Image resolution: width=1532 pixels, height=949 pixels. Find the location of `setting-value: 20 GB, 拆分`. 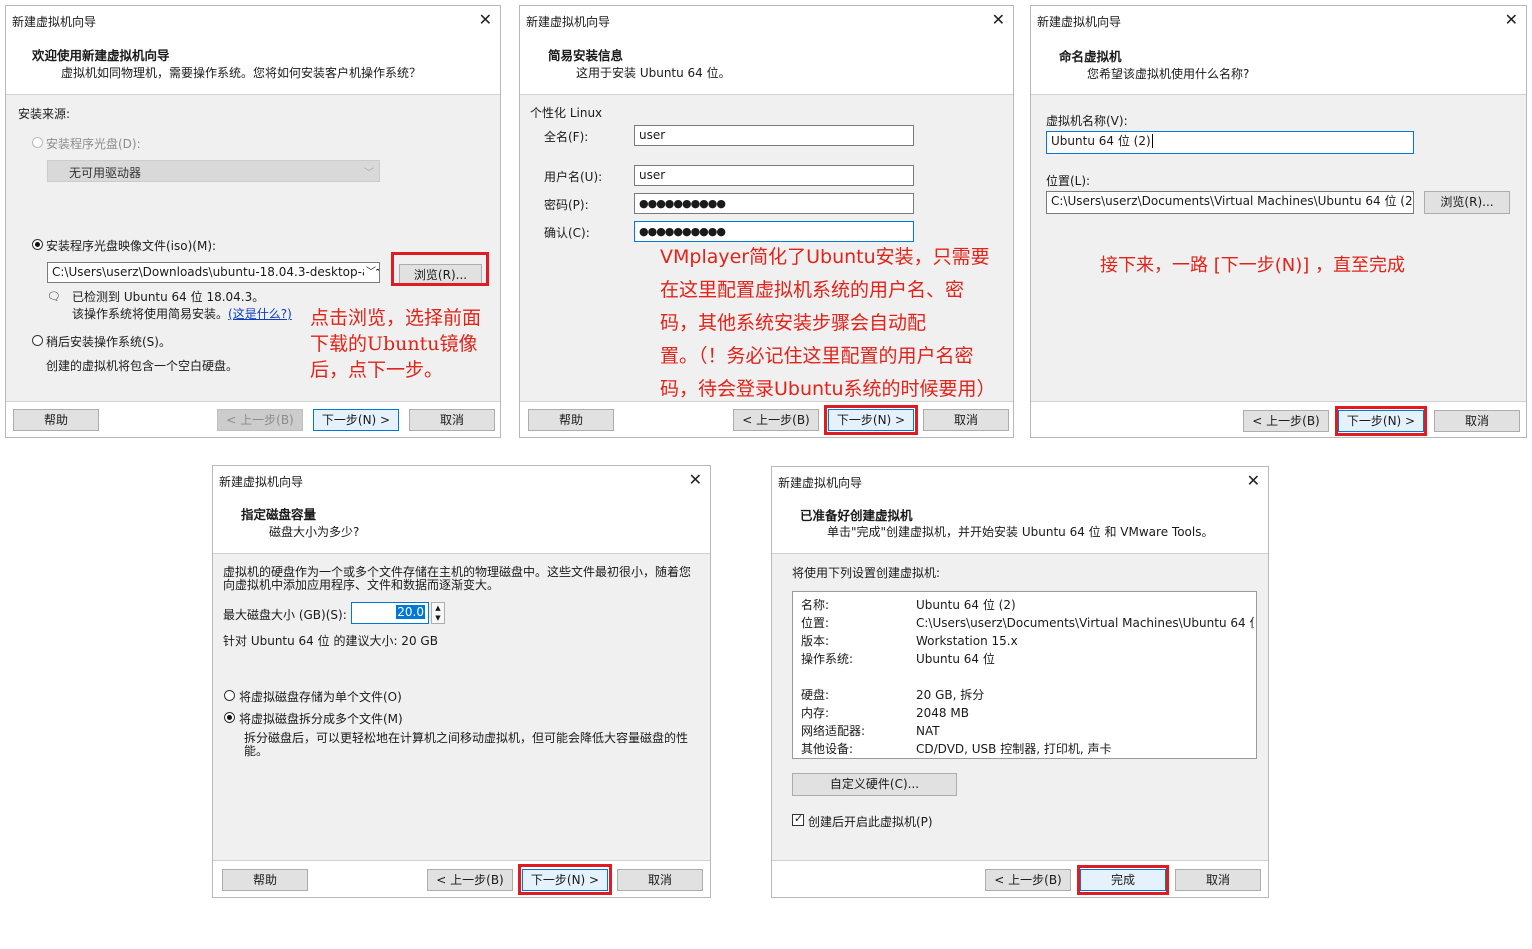

setting-value: 20 GB, 拆分 is located at coordinates (950, 695).